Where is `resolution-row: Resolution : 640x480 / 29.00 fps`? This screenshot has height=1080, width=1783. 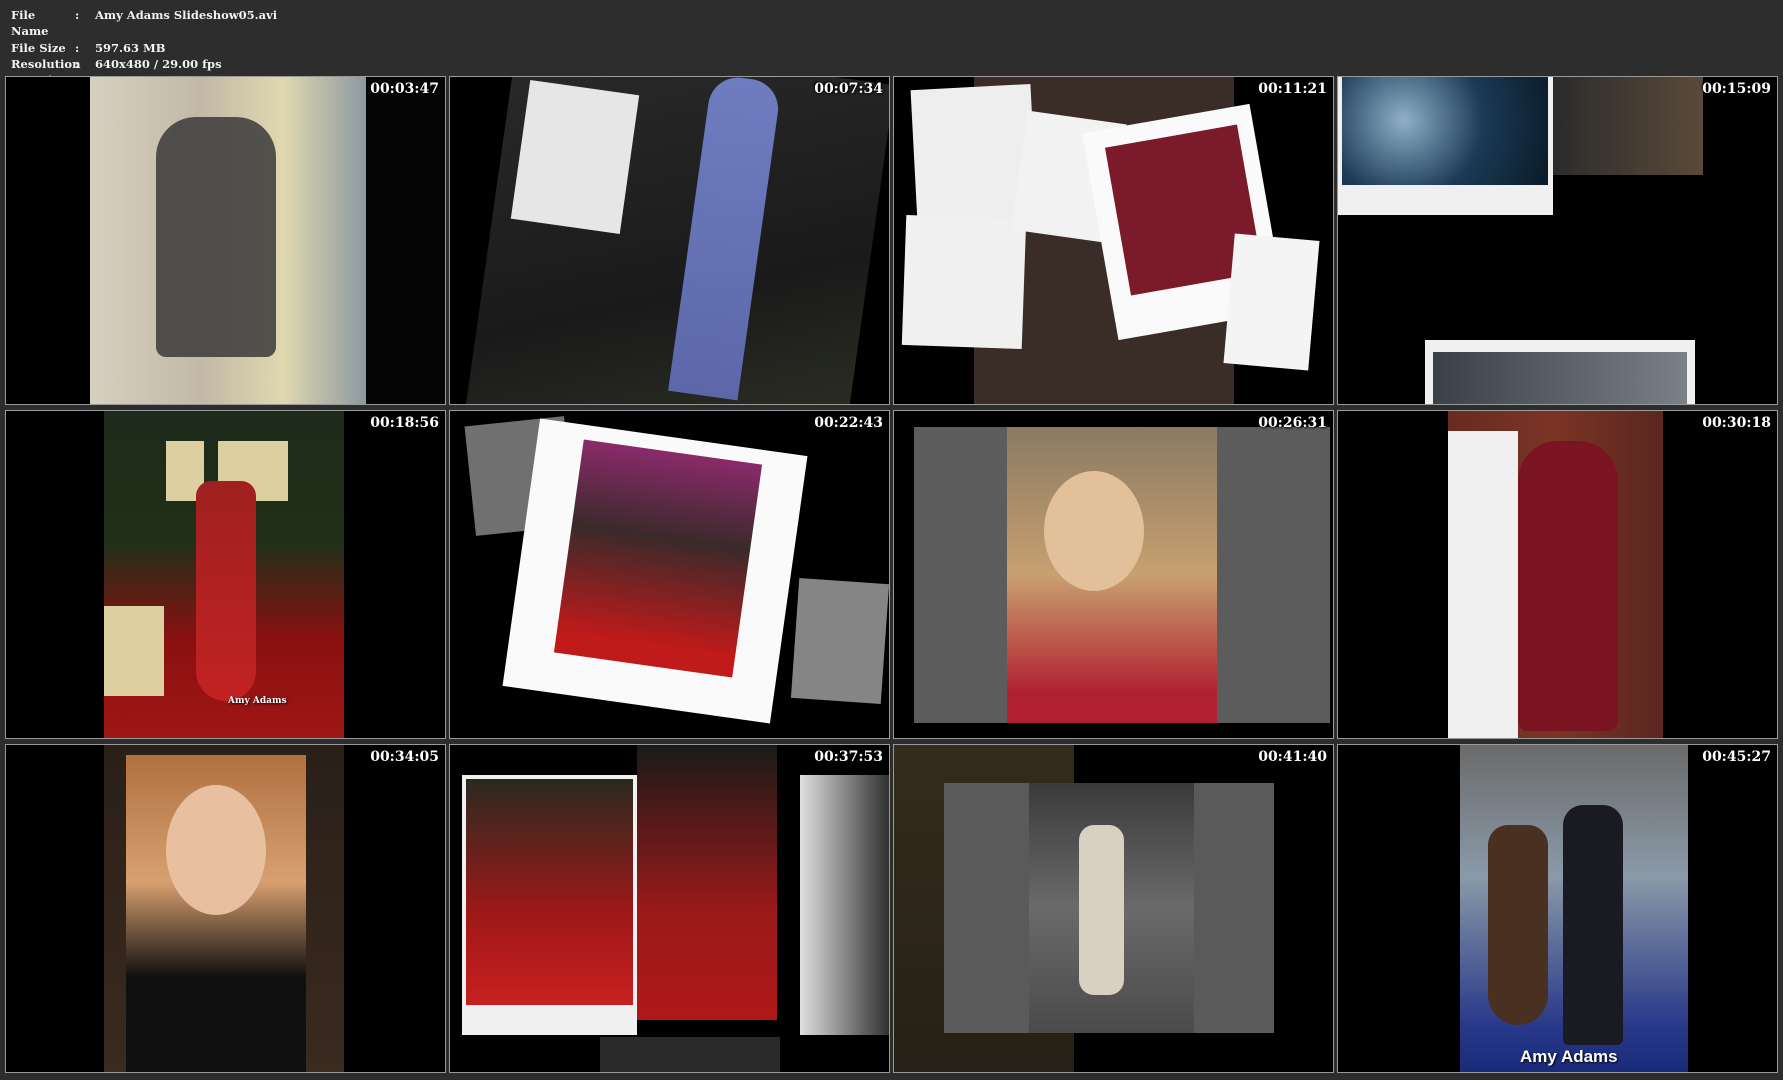
resolution-row: Resolution : 640x480 / 29.00 fps is located at coordinates (144, 64).